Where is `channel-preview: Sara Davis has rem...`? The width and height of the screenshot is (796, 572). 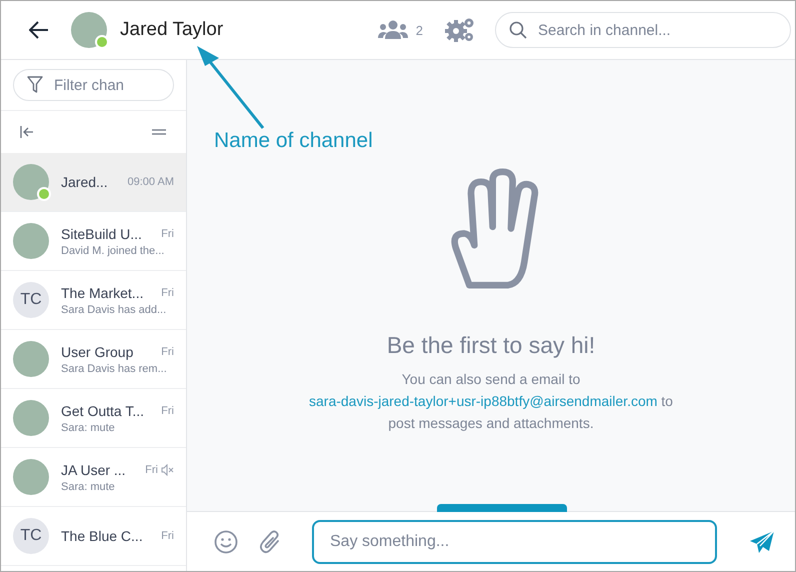
channel-preview: Sara Davis has rem... is located at coordinates (114, 368).